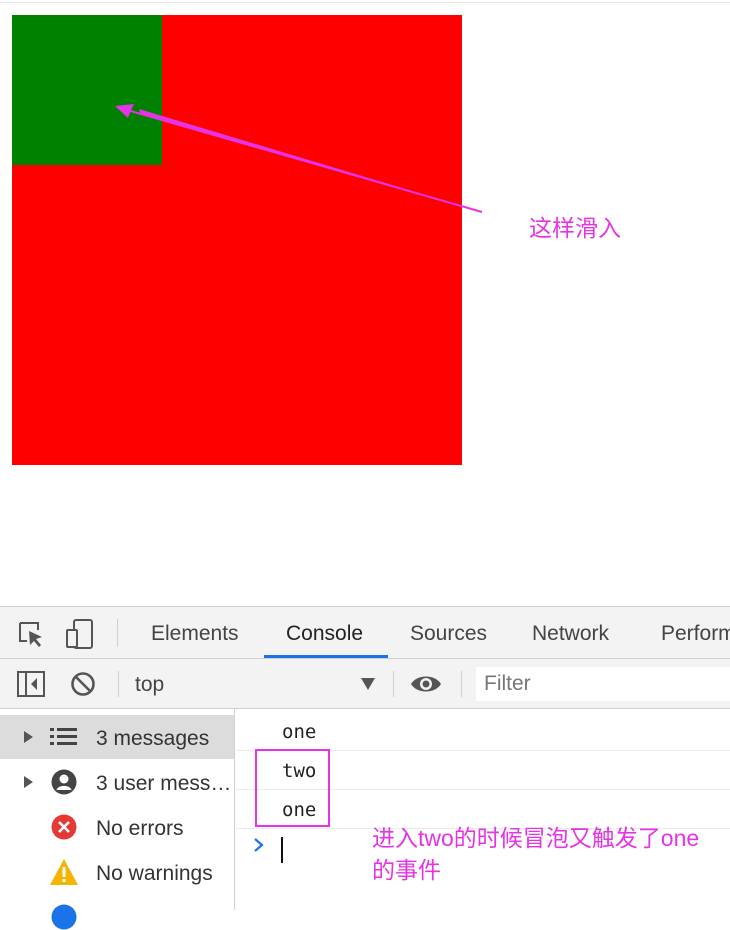  Describe the element at coordinates (365, 2) in the screenshot. I see `page-top-border` at that location.